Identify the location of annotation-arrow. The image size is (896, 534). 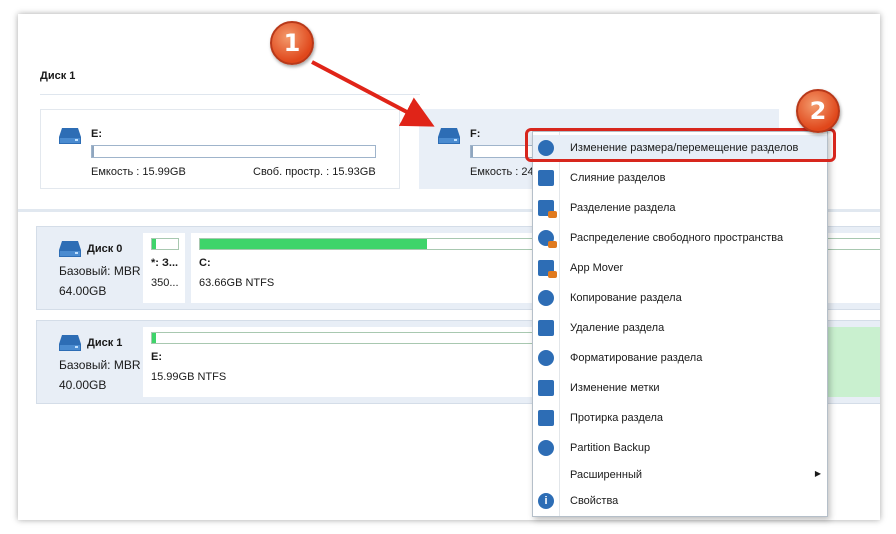
(373, 93).